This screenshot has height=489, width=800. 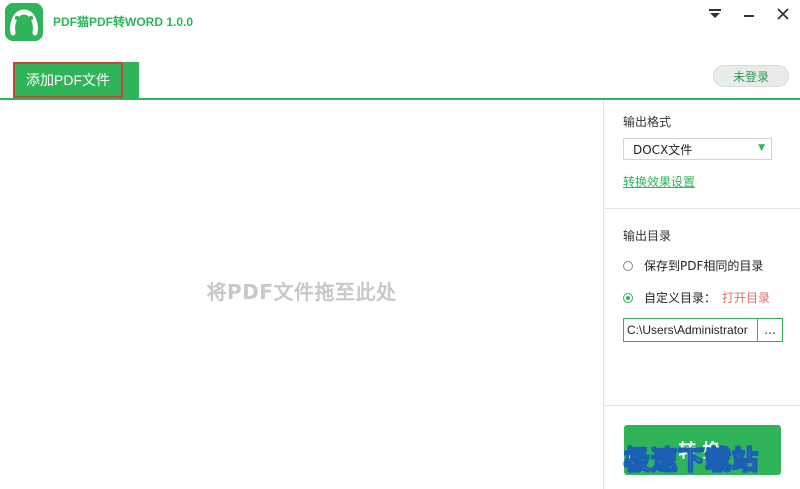 What do you see at coordinates (628, 297) in the screenshot?
I see `radio-checked-icon` at bounding box center [628, 297].